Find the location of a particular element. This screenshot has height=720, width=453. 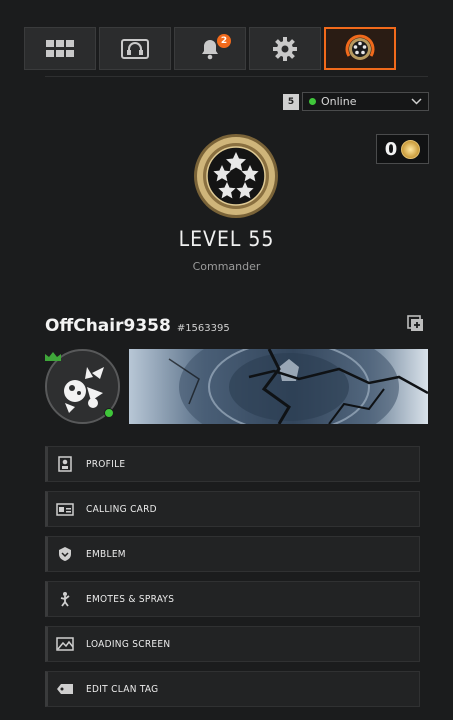

tab-player-profile is located at coordinates (360, 48).